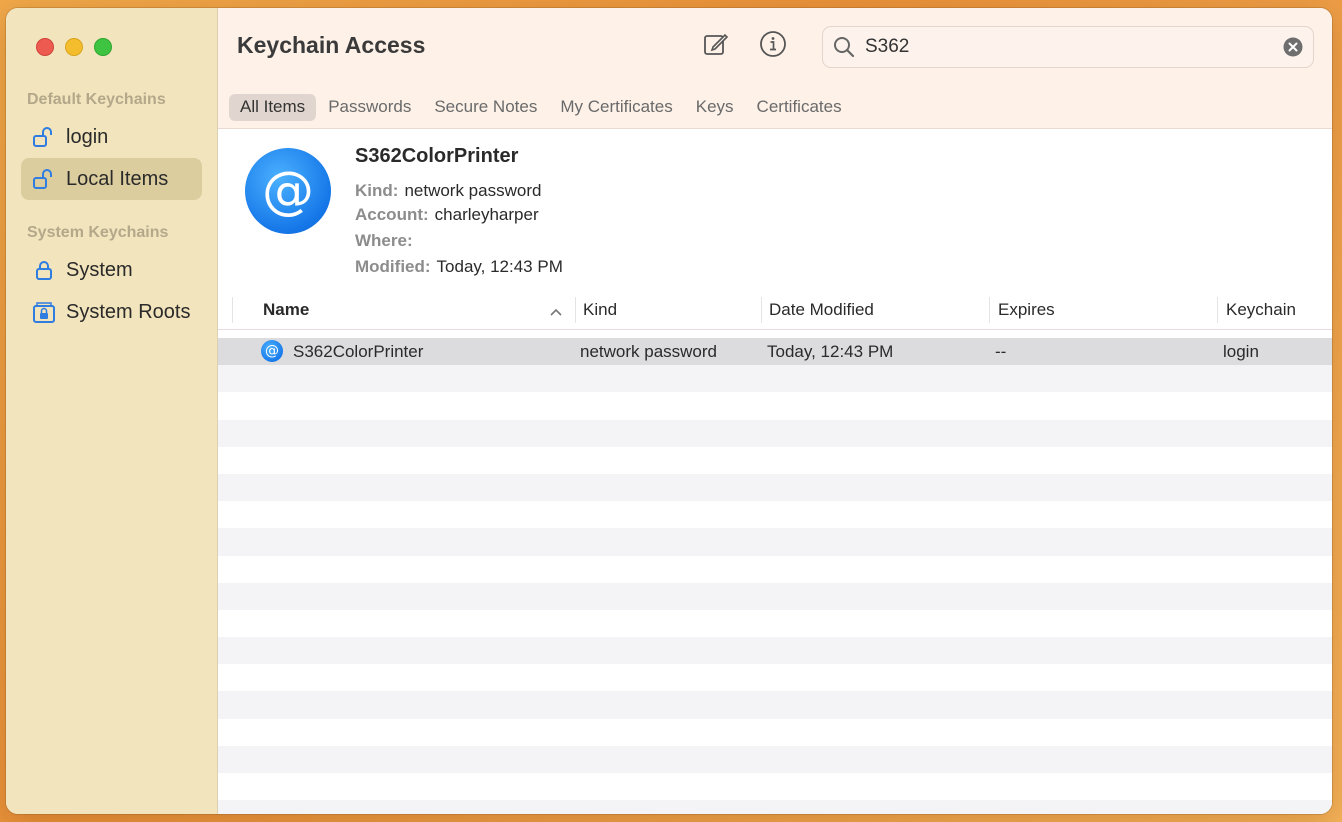 The width and height of the screenshot is (1342, 822). I want to click on column-header-keychain: Keychain, so click(1261, 310).